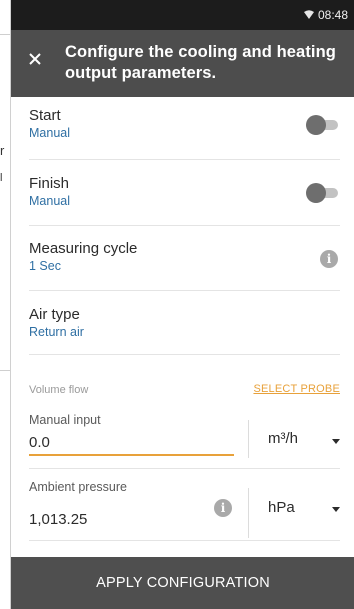 Image resolution: width=354 pixels, height=609 pixels. What do you see at coordinates (281, 507) in the screenshot?
I see `ambient-pressure-unit-select: hPa` at bounding box center [281, 507].